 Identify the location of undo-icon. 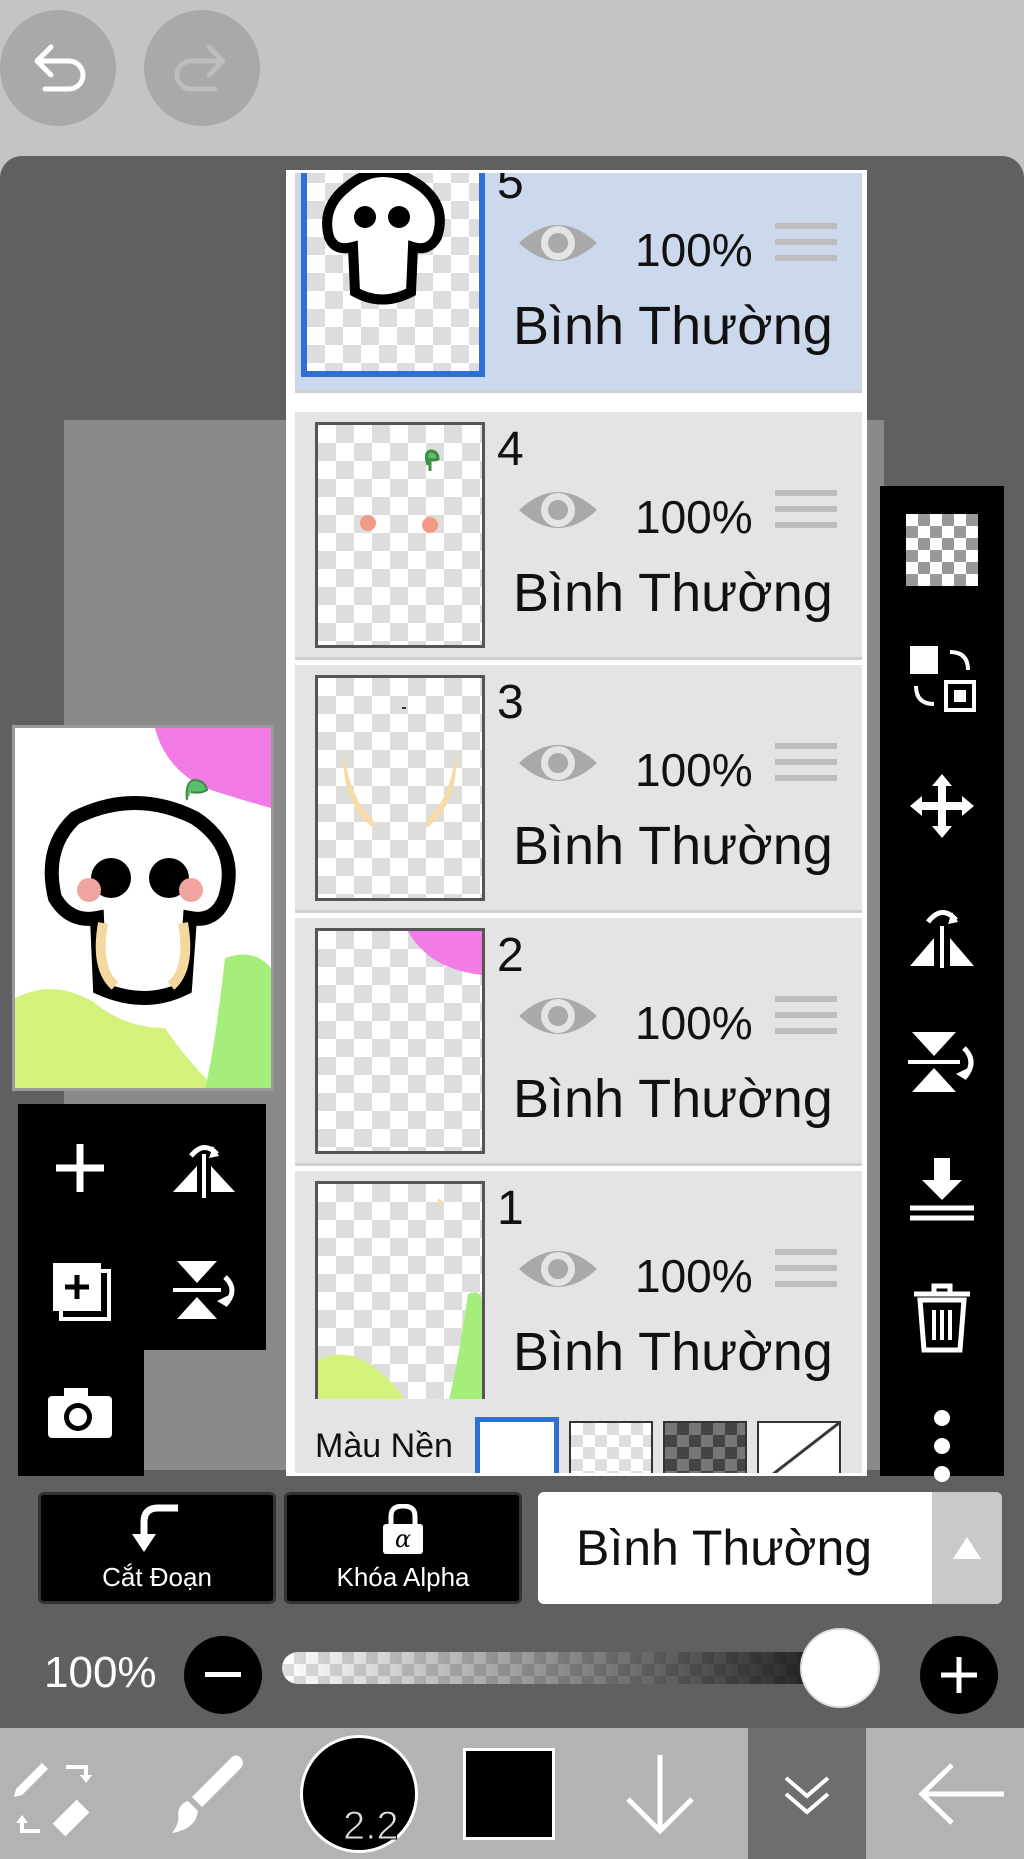
(60, 68).